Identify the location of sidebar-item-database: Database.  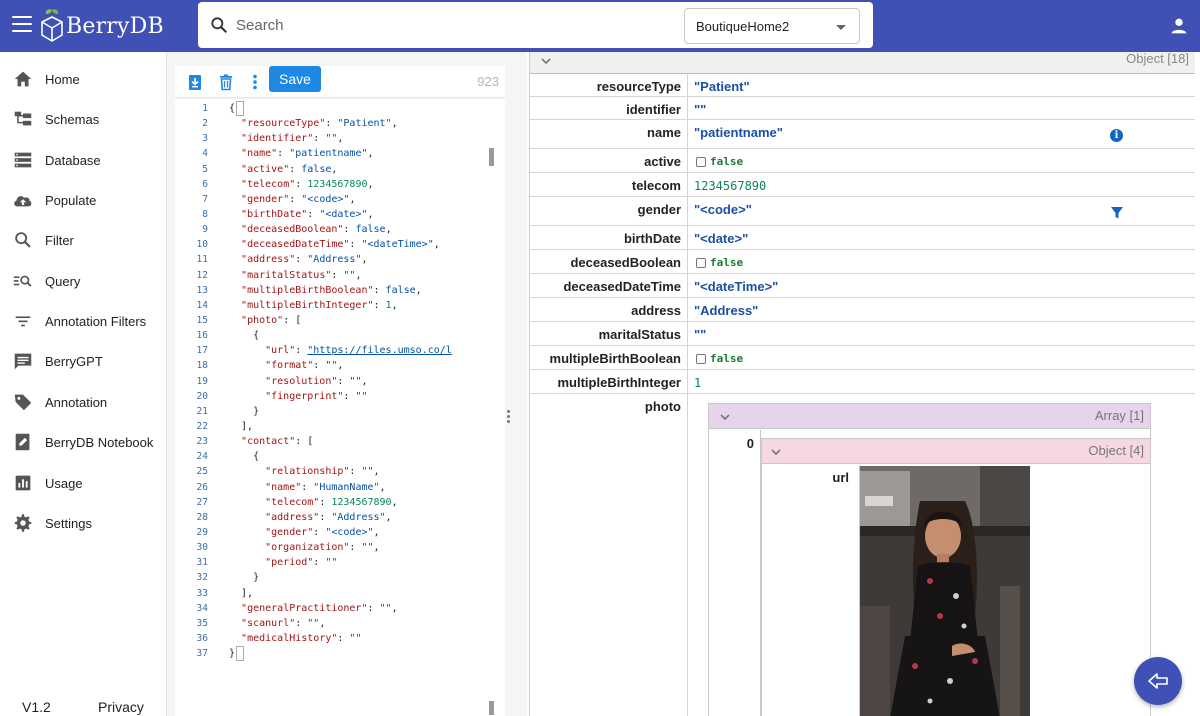
(83, 160).